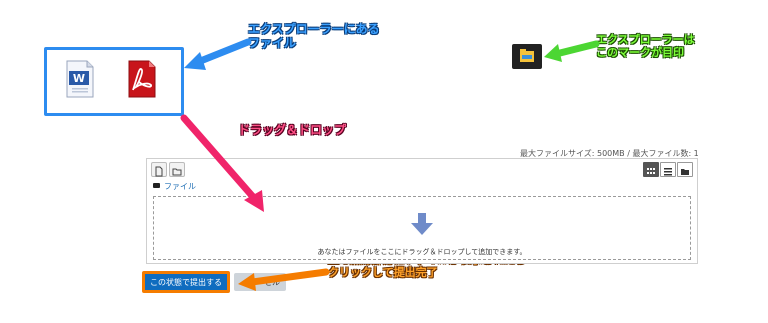 This screenshot has height=323, width=768. Describe the element at coordinates (142, 79) in the screenshot. I see `pdf-file-icon` at that location.